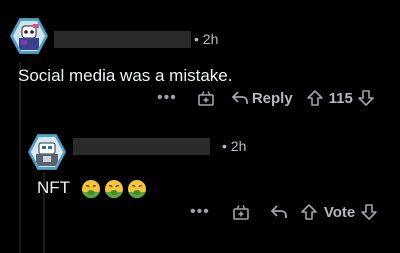 Image resolution: width=400 pixels, height=253 pixels. I want to click on comment-text: NFT, so click(92, 188).